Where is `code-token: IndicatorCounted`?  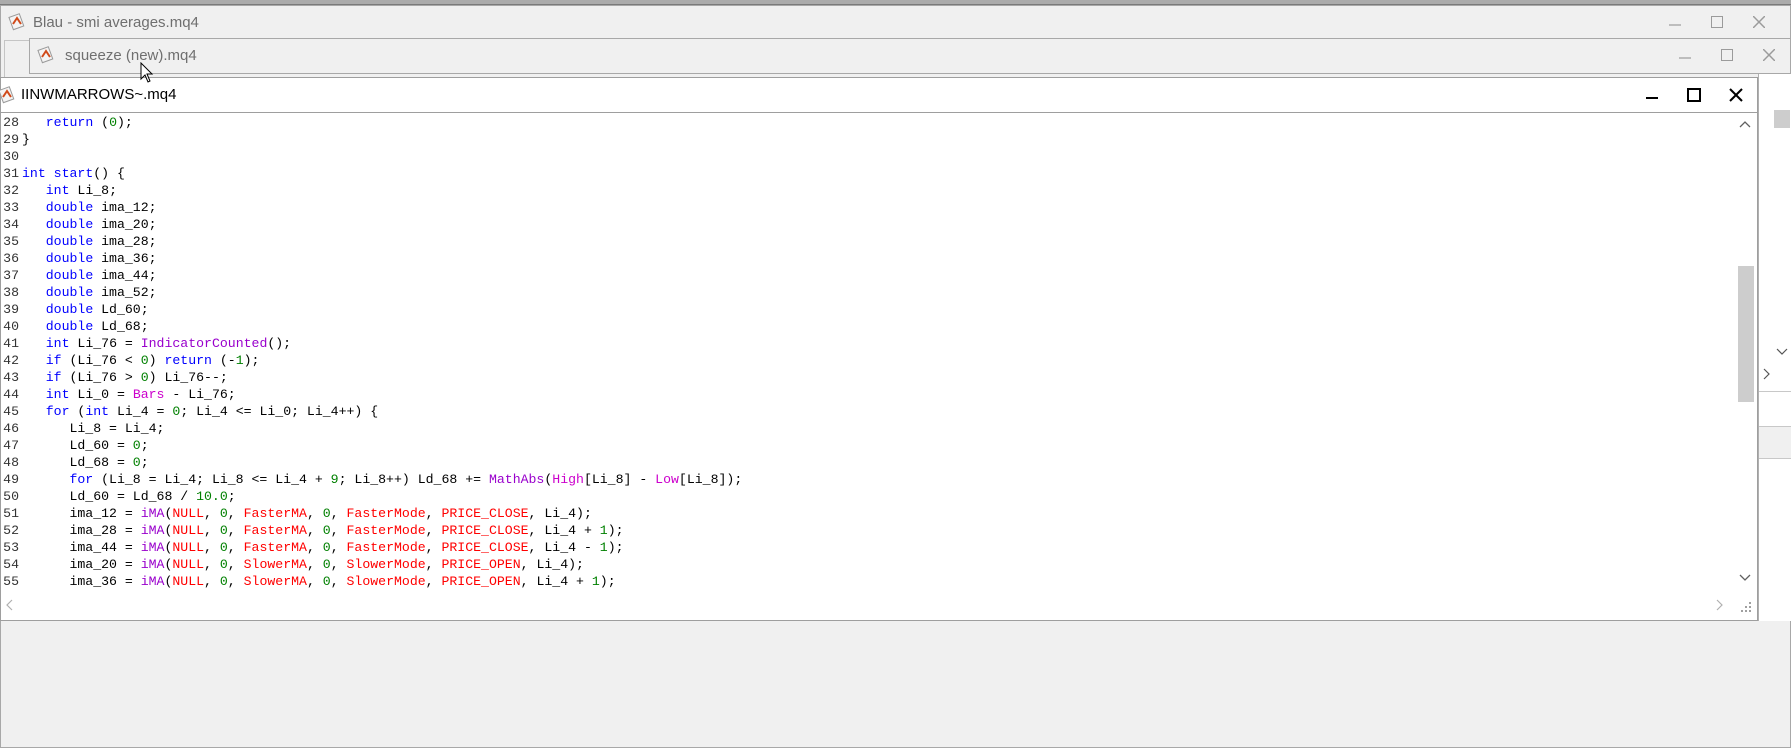 code-token: IndicatorCounted is located at coordinates (204, 343).